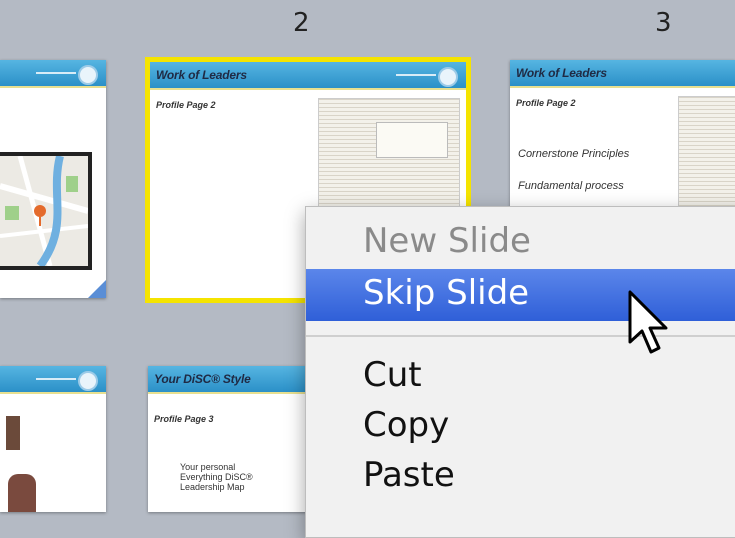 This screenshot has width=735, height=538. I want to click on slide-header: Your DiSC® Style, so click(228, 380).